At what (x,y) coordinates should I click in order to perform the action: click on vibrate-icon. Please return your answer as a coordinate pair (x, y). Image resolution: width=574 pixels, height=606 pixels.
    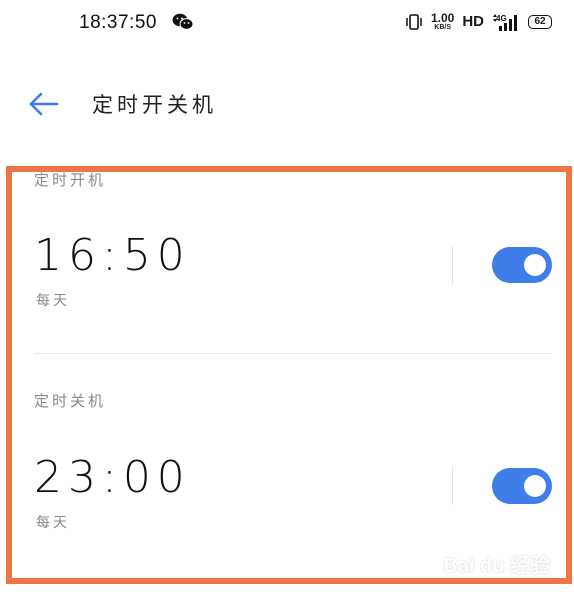
    Looking at the image, I should click on (414, 22).